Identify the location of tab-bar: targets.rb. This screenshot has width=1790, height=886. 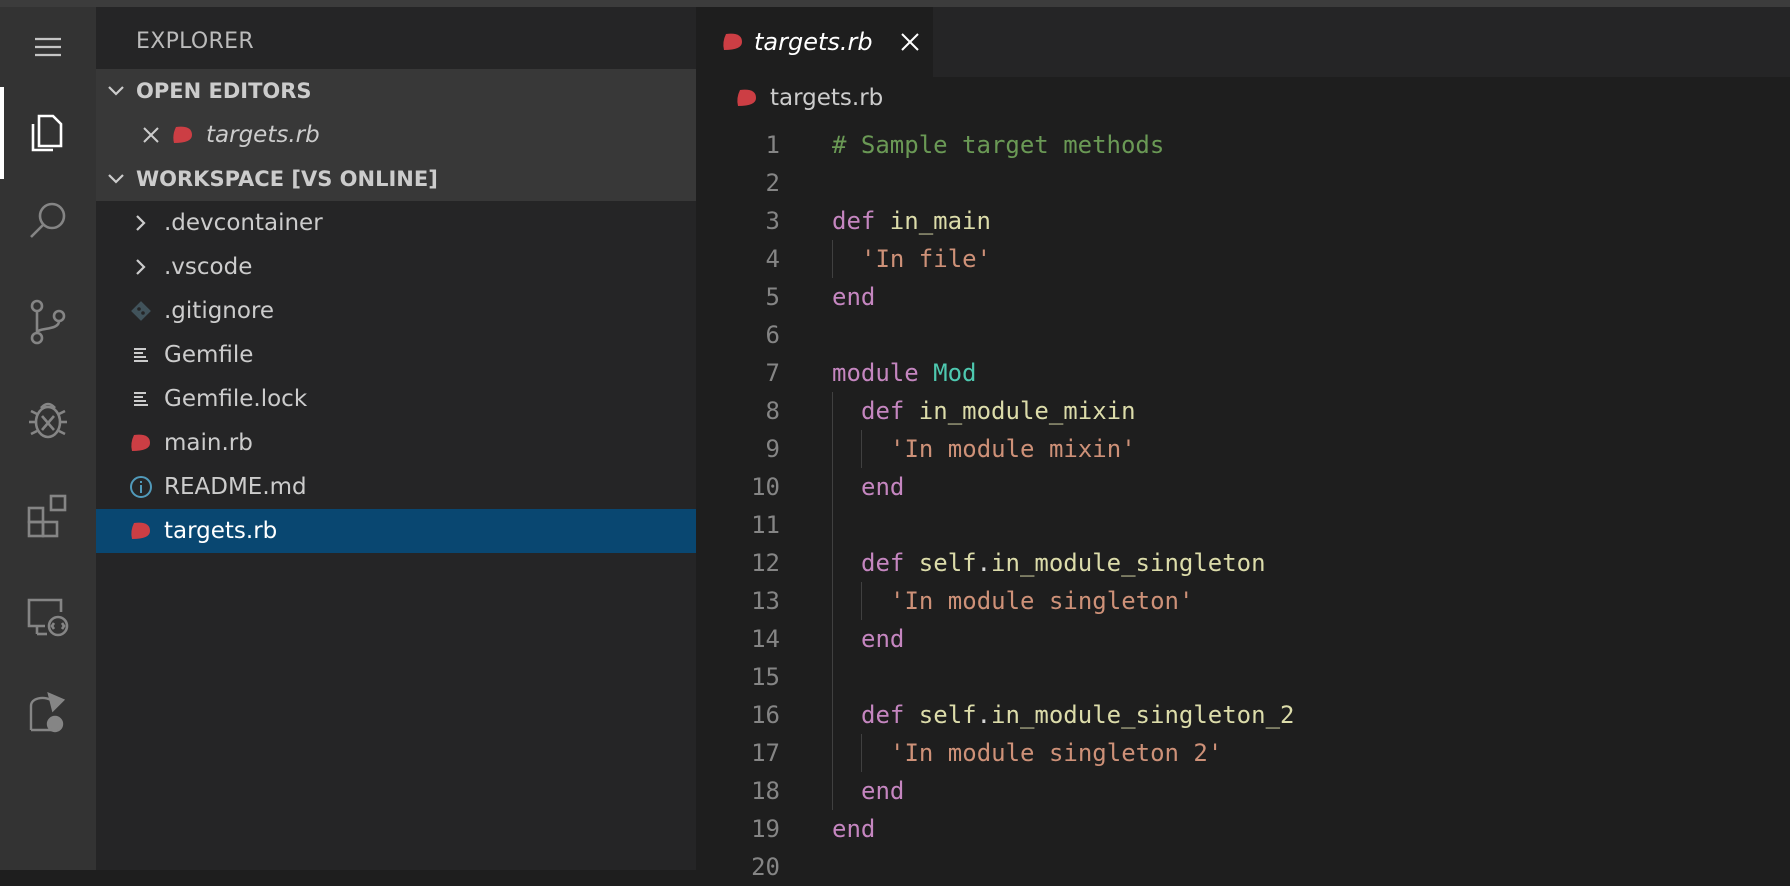
(1243, 42).